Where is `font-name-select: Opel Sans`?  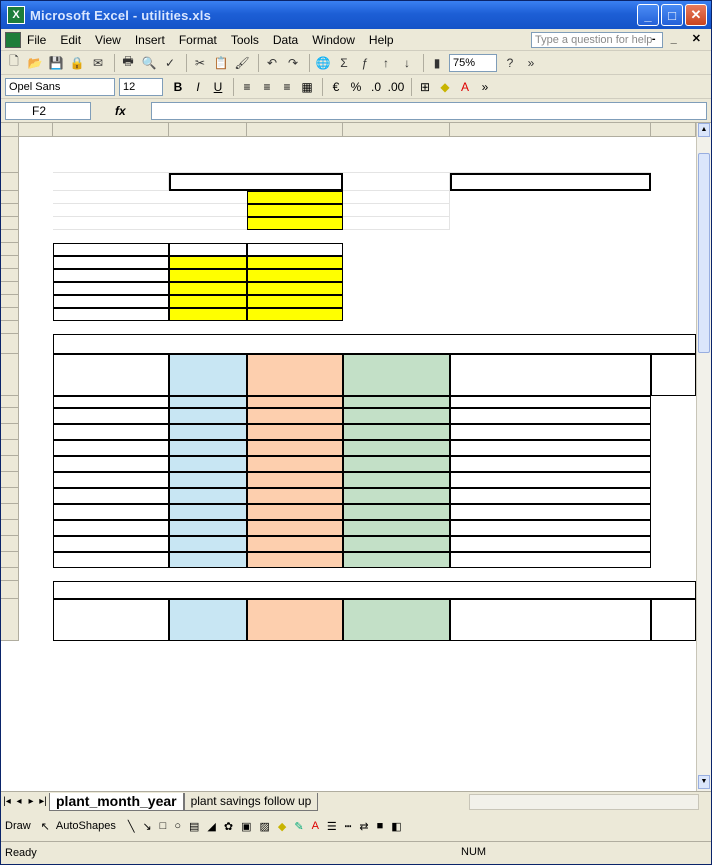
font-name-select: Opel Sans is located at coordinates (60, 86).